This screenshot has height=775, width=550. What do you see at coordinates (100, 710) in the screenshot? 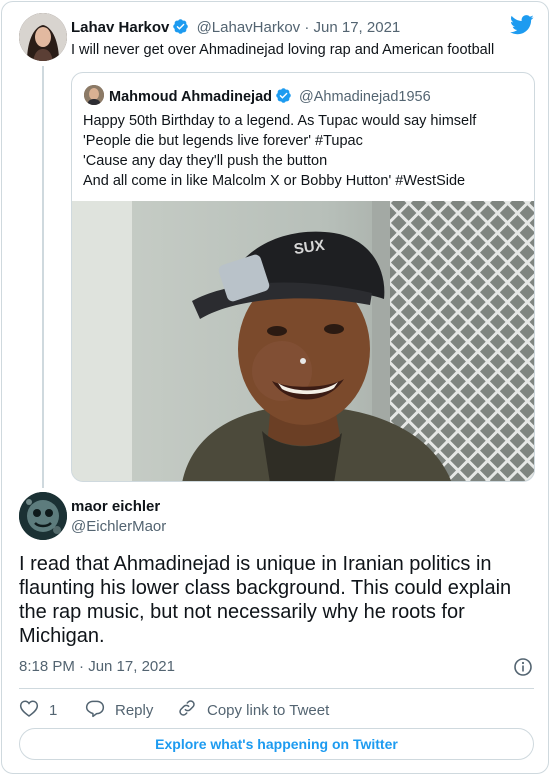
I see `reply-bubble-icon` at bounding box center [100, 710].